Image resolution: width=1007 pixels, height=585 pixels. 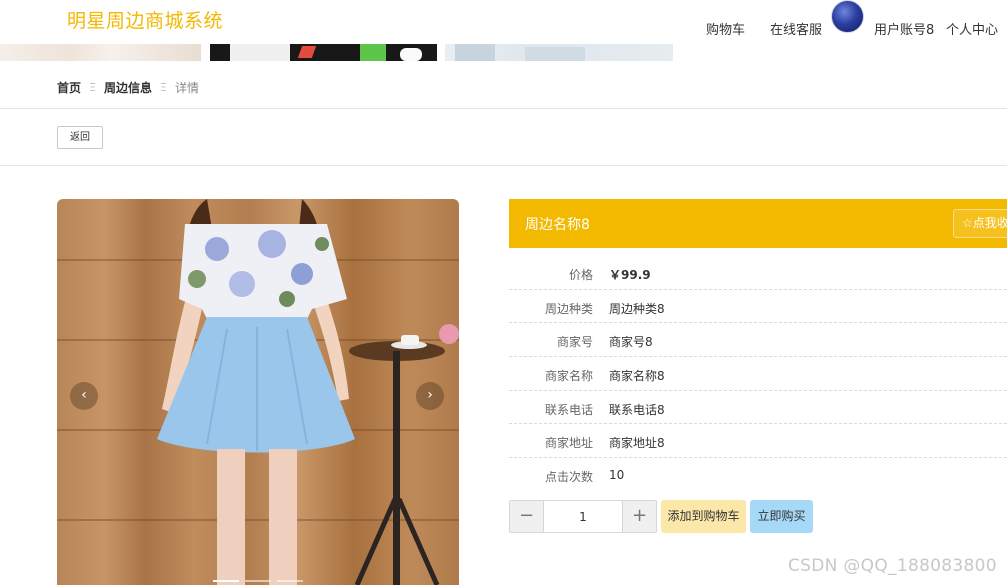 I want to click on site-logo: 明星周边商城系统, so click(x=145, y=19).